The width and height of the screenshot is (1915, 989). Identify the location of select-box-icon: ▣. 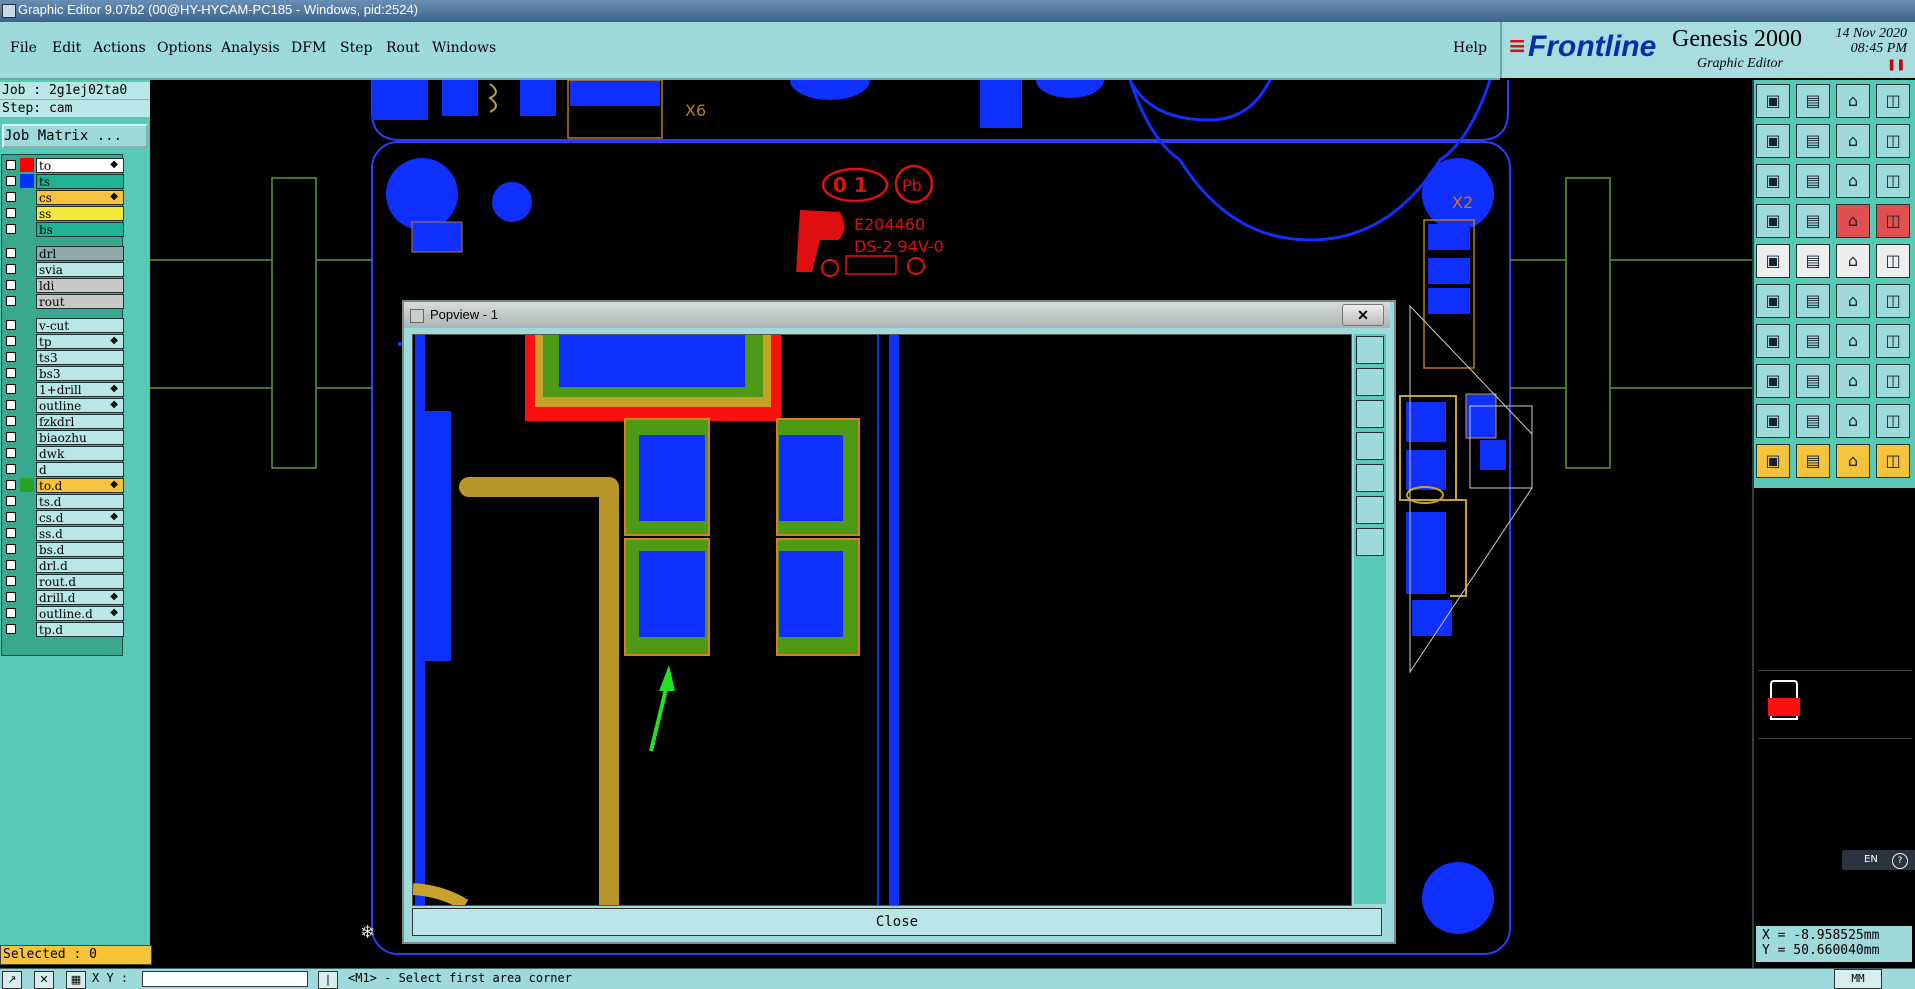
(1773, 381).